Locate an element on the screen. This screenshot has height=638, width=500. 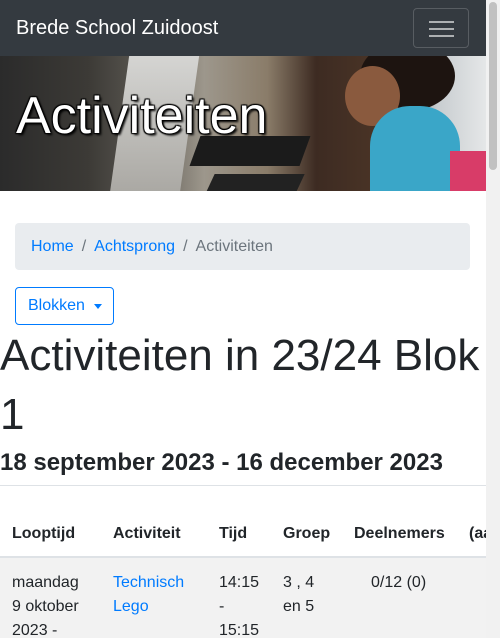
cell-line: en 5 is located at coordinates (299, 606).